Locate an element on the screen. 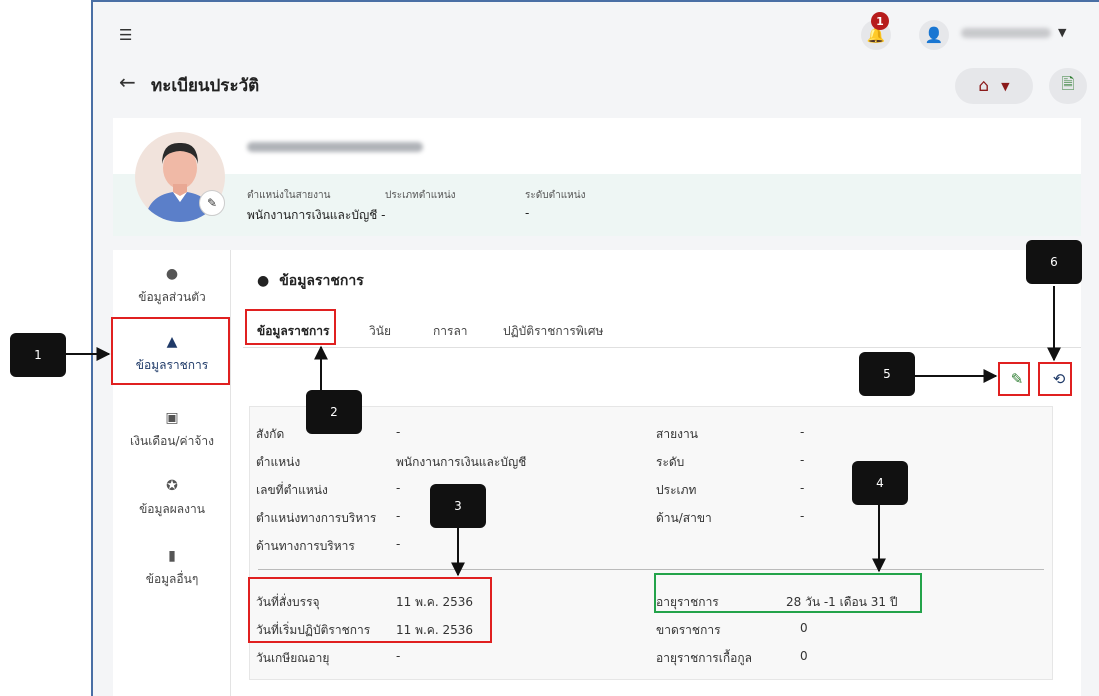 This screenshot has width=1099, height=696. highlight-box-dates is located at coordinates (370, 610).